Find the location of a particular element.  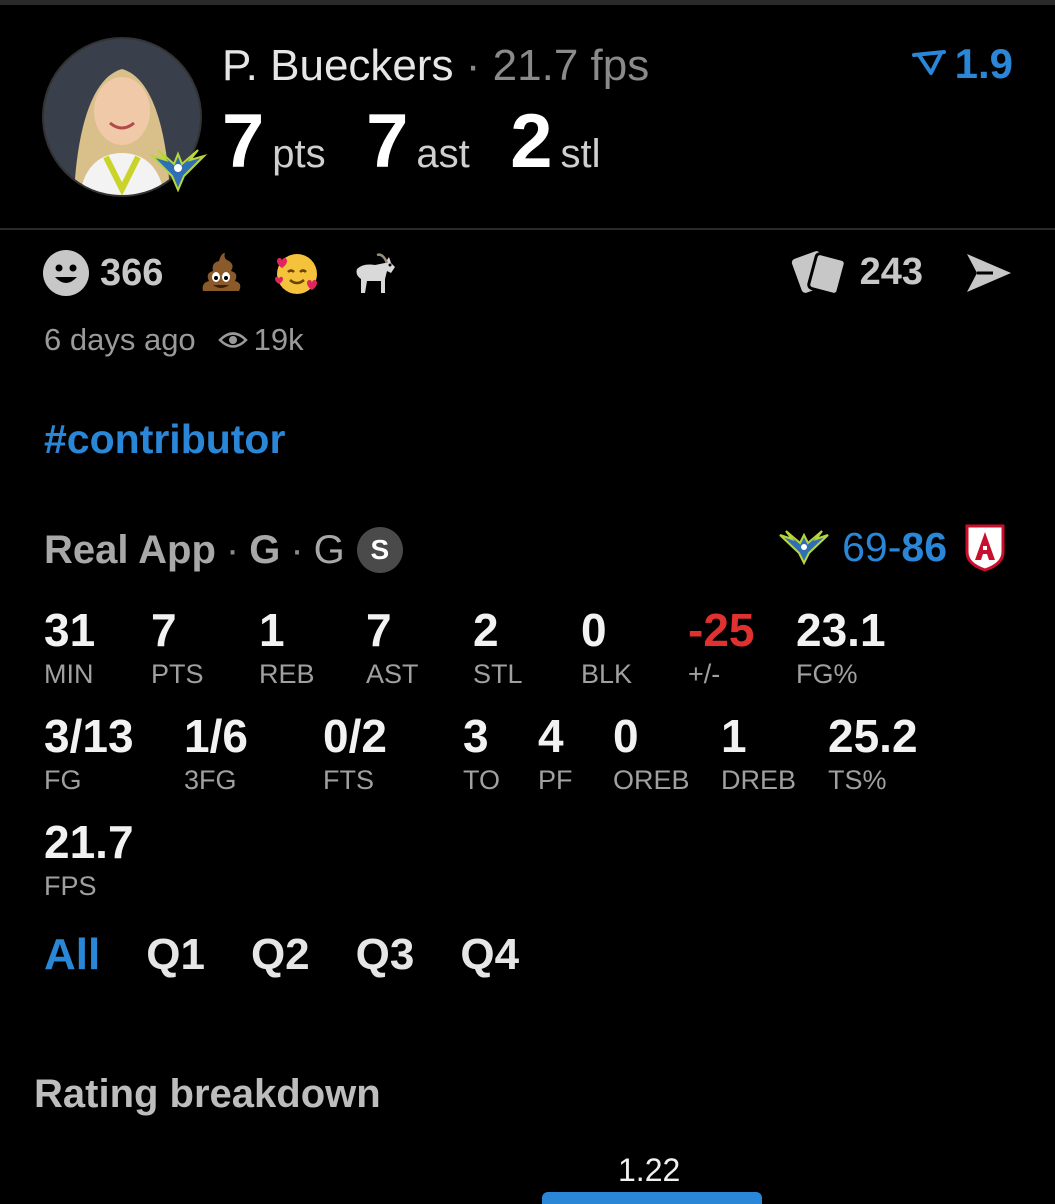

smiley-icon is located at coordinates (66, 273).